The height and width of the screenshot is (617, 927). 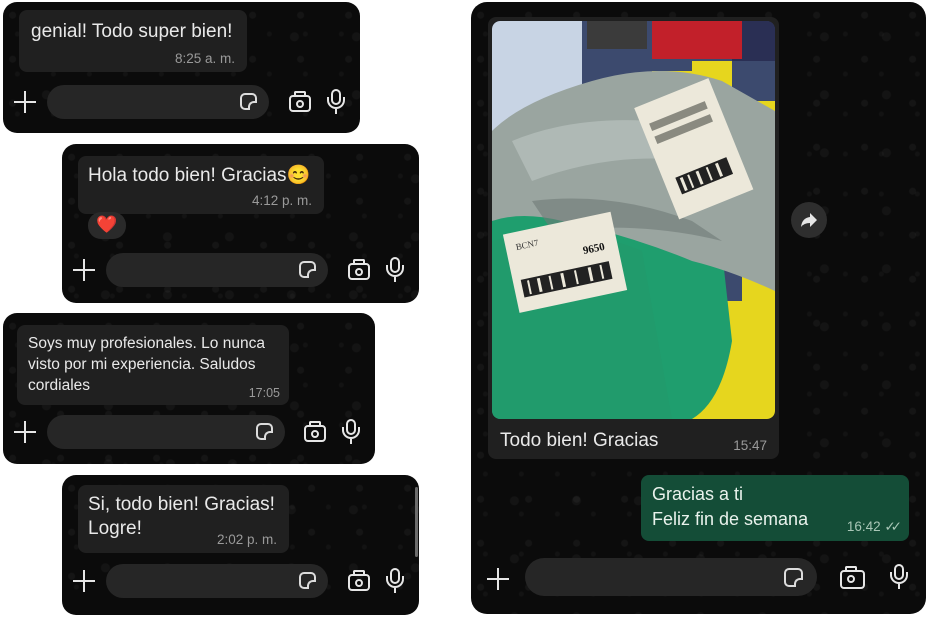 I want to click on message-bubble-incoming: Hola todo bien! Gracias😊 4:12 p. m., so click(x=201, y=185).